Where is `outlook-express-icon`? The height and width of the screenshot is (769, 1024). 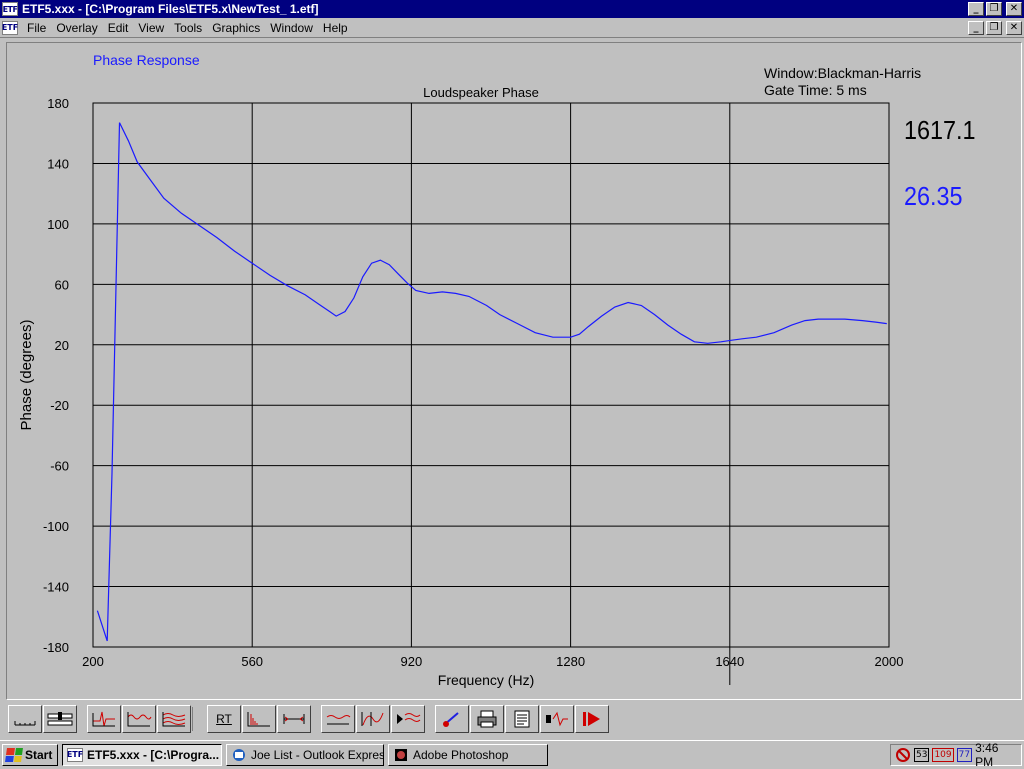 outlook-express-icon is located at coordinates (239, 755).